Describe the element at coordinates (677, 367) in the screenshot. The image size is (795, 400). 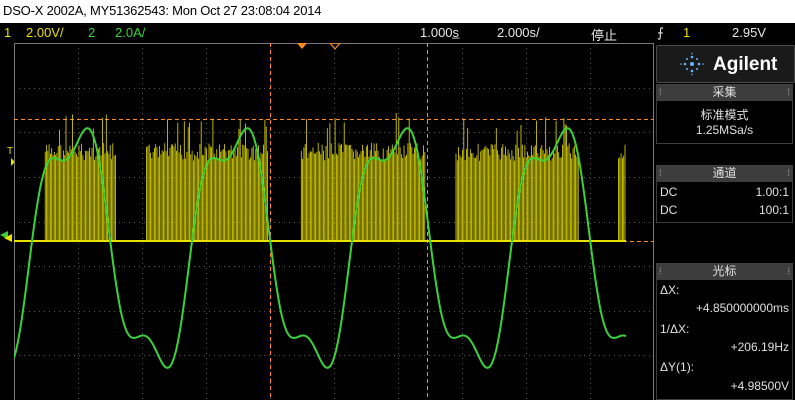
I see `delta-y-label: ΔY(1):` at that location.